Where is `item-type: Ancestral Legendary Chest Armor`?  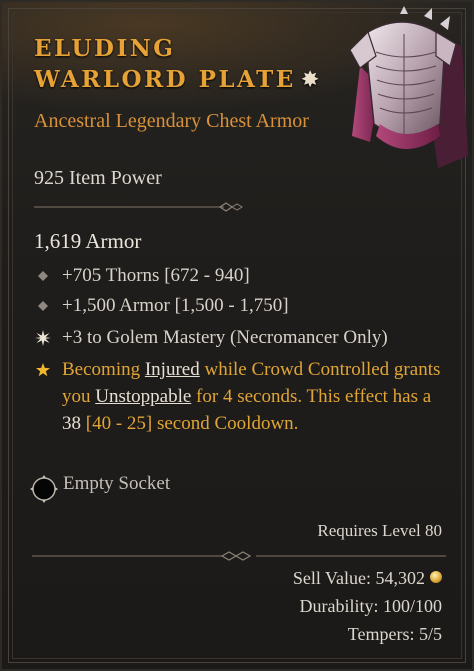
item-type: Ancestral Legendary Chest Armor is located at coordinates (171, 121).